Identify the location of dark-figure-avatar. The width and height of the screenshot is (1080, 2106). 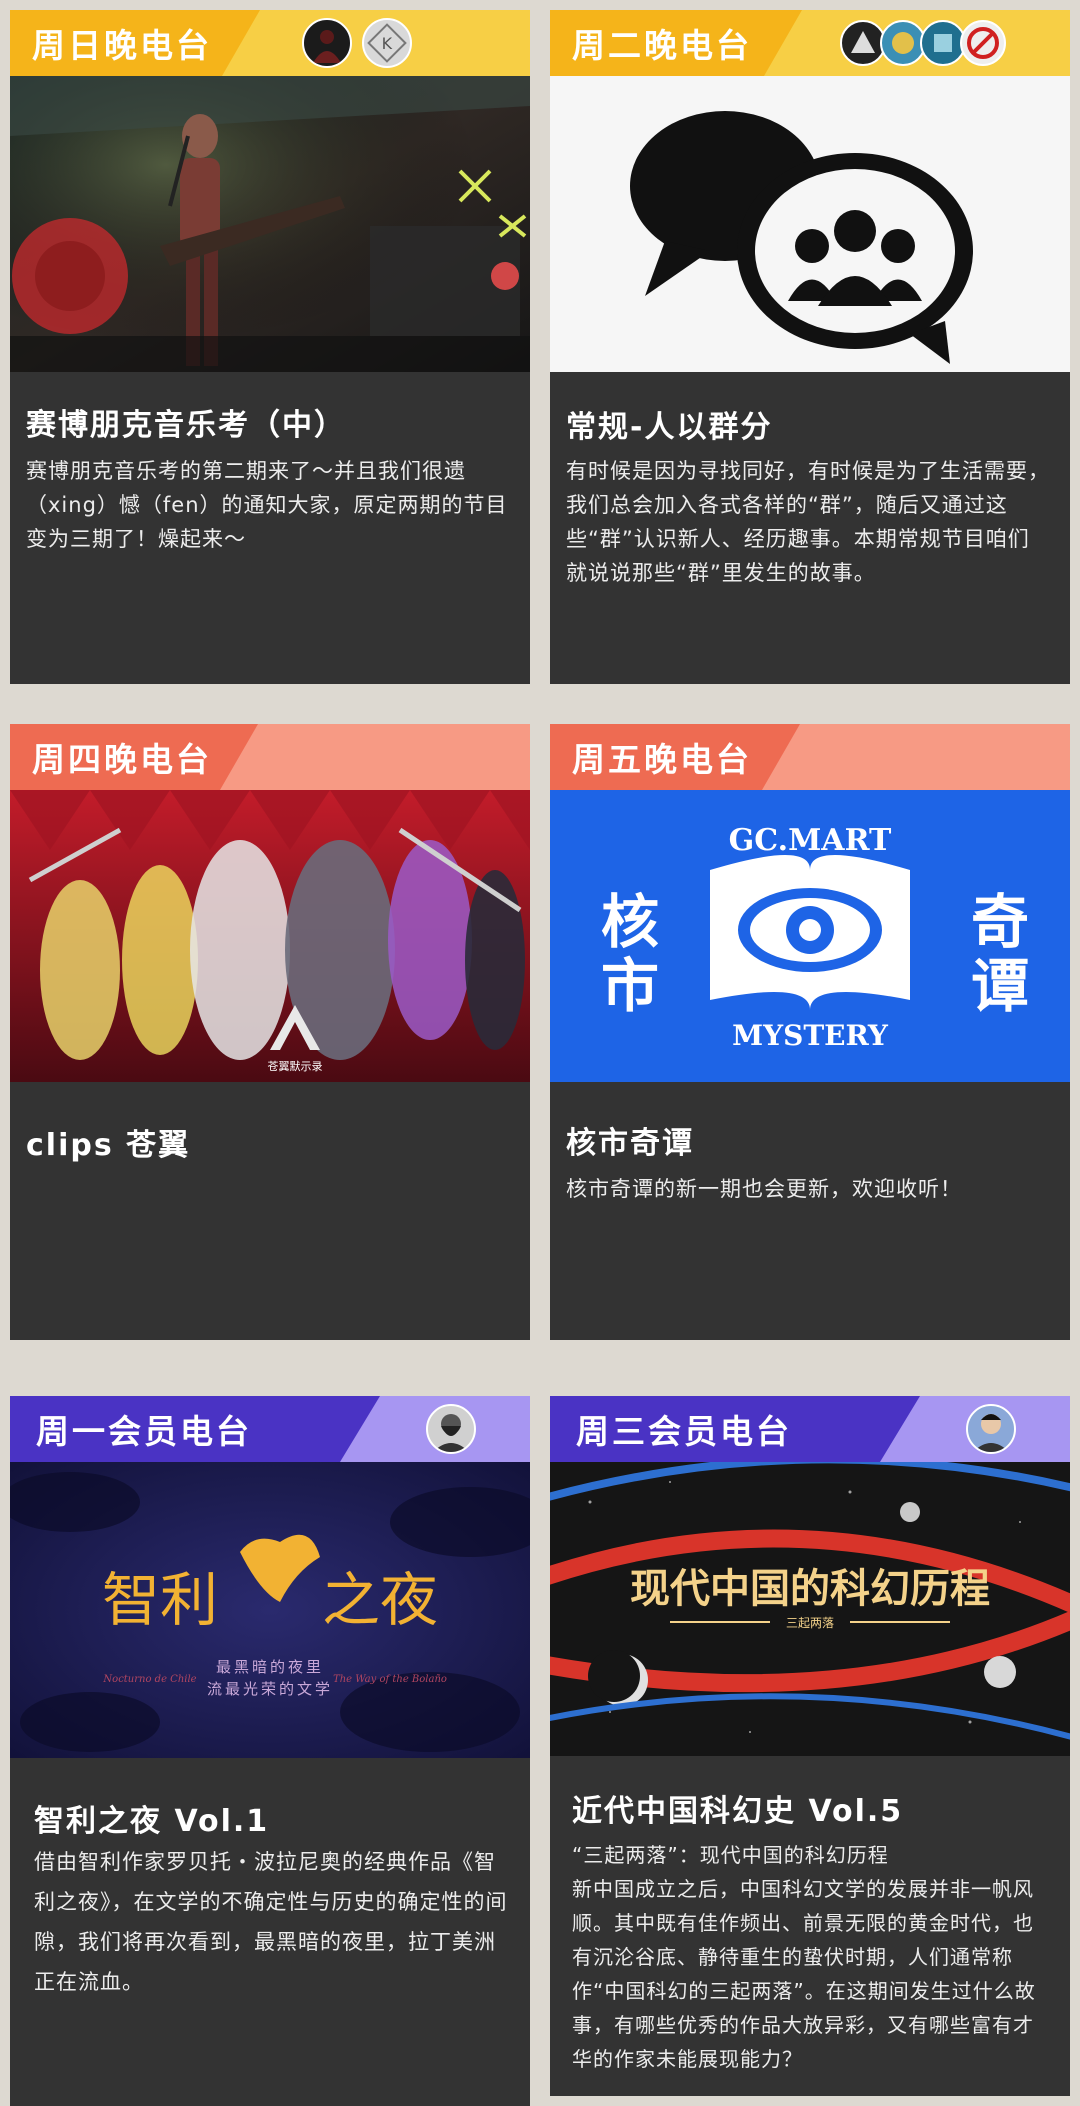
(327, 43).